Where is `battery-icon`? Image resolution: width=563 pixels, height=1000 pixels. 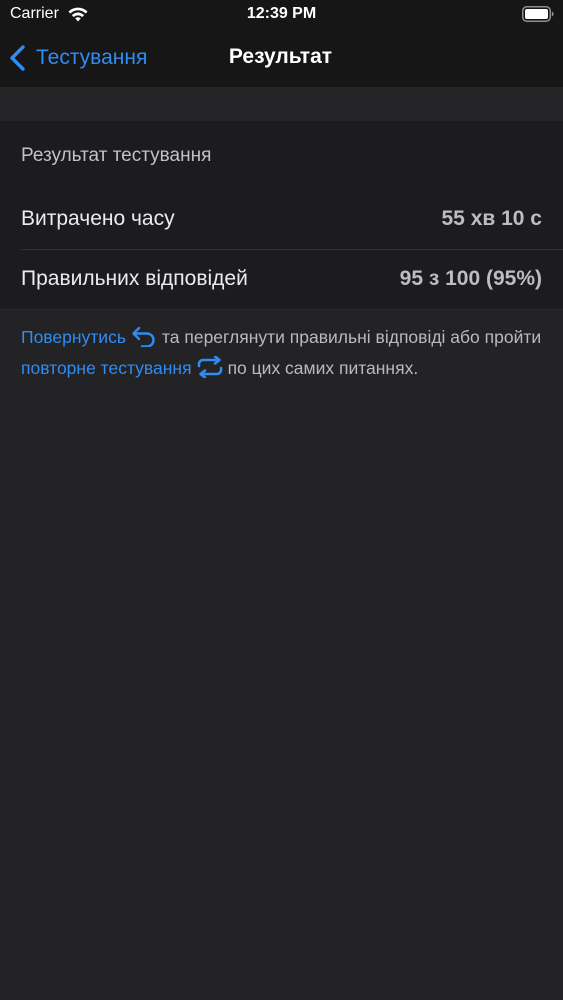
battery-icon is located at coordinates (538, 14).